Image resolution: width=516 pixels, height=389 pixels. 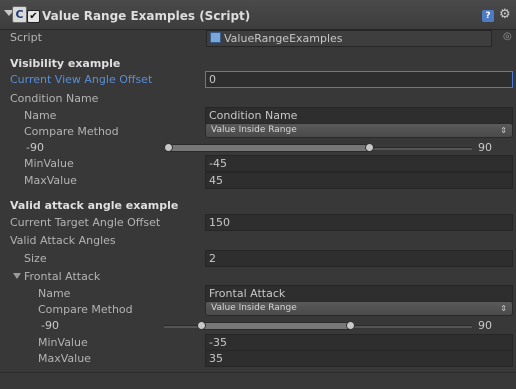 I want to click on attack-max-value-label: MaxValue, so click(x=64, y=358).